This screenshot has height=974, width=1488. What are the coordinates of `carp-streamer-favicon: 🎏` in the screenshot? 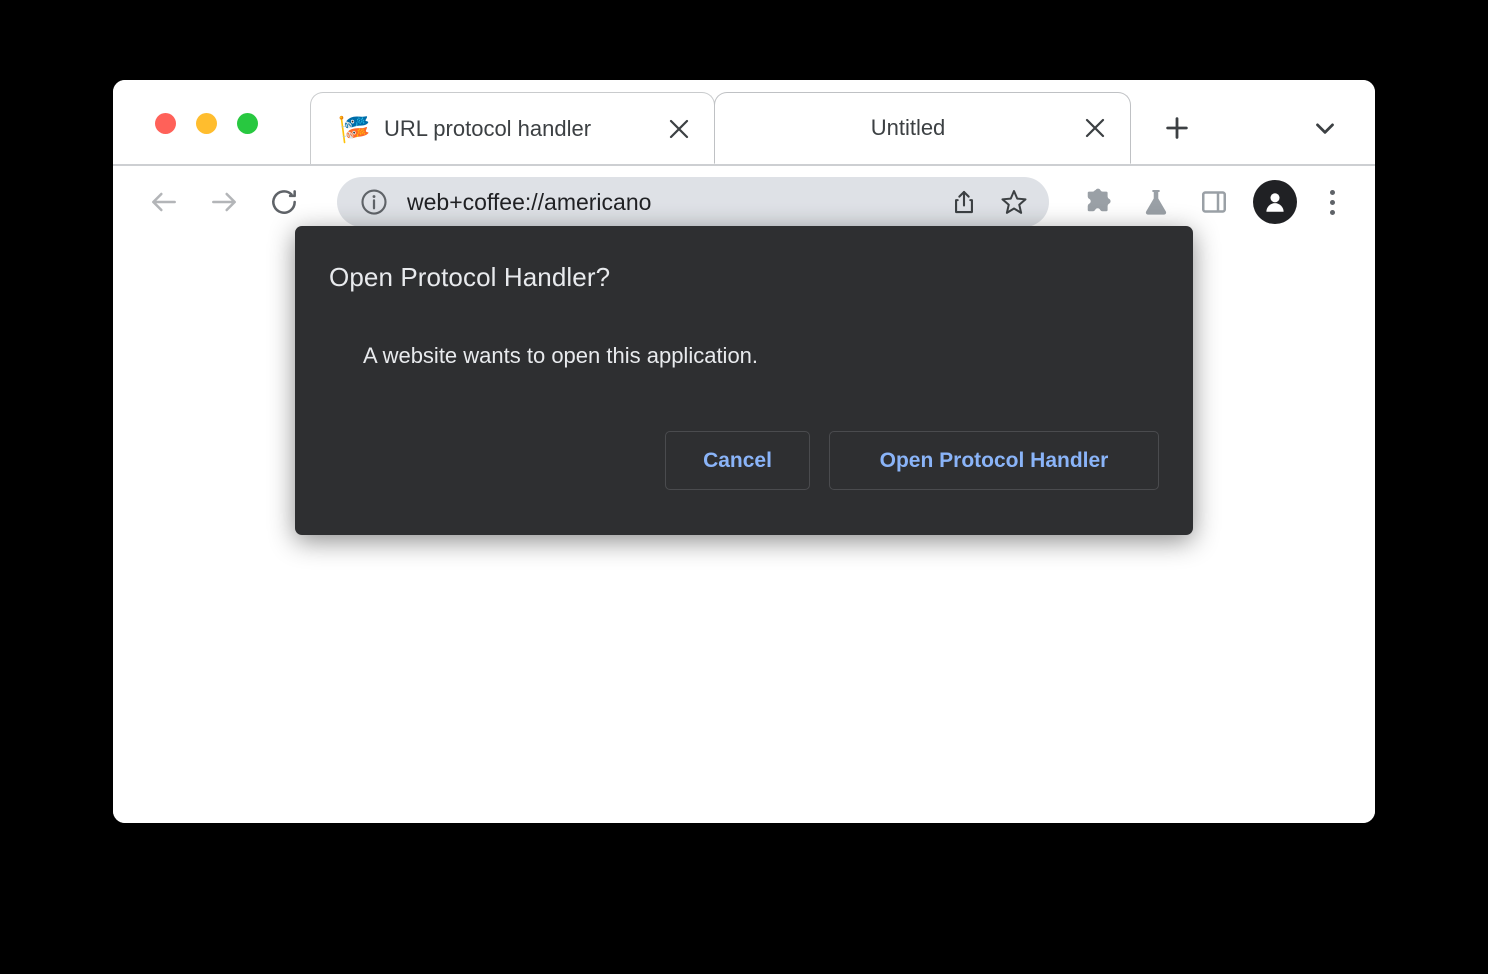 It's located at (354, 128).